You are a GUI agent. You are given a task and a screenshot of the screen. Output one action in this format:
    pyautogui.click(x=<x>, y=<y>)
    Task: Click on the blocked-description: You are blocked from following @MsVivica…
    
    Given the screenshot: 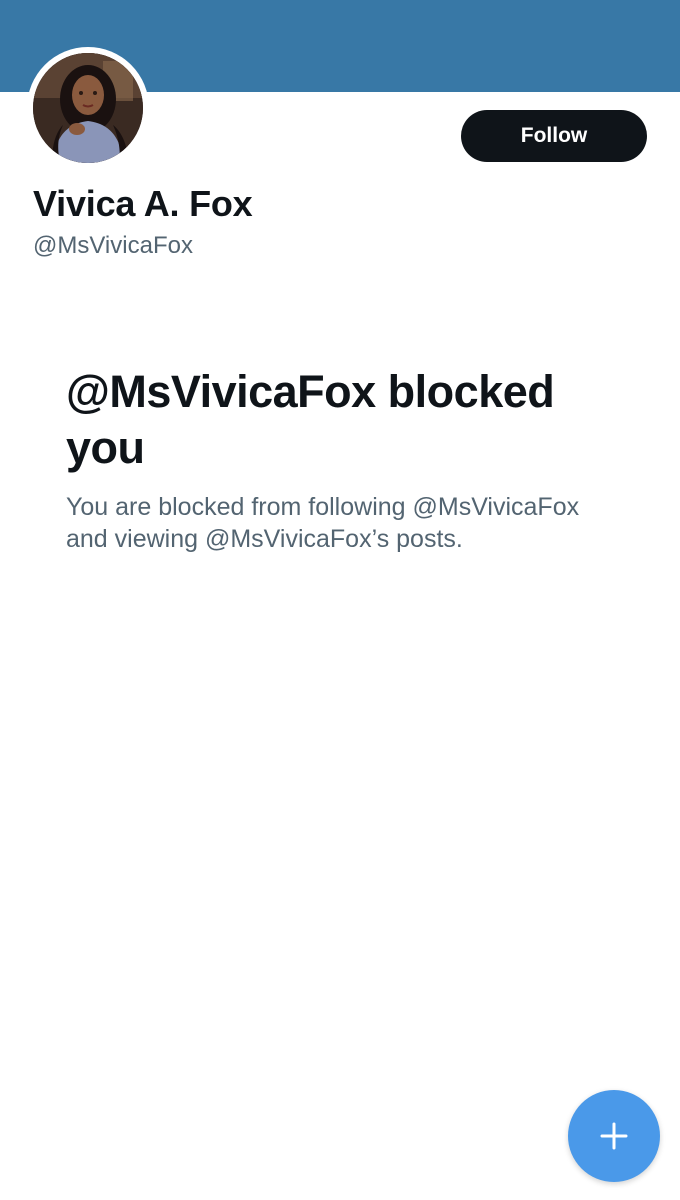 What is the action you would take?
    pyautogui.click(x=323, y=523)
    